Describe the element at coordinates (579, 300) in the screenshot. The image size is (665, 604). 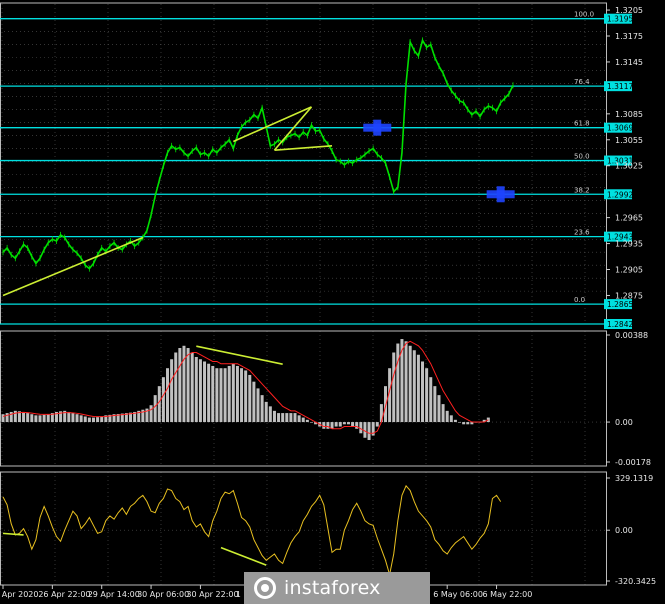
I see `fib-level-pct: 0.0` at that location.